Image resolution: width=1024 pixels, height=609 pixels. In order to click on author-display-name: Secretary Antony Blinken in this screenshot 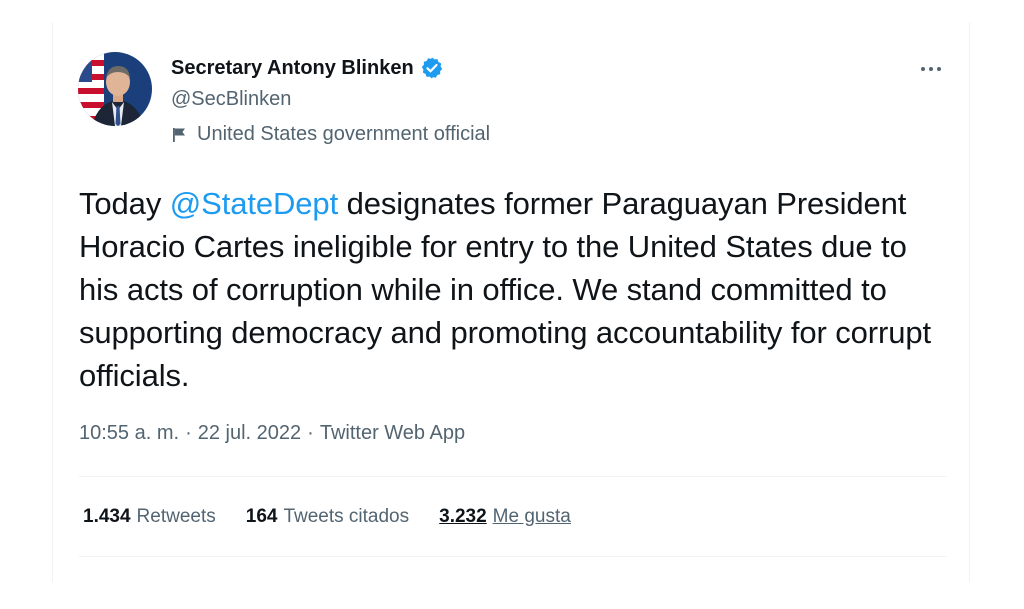, I will do `click(292, 68)`.